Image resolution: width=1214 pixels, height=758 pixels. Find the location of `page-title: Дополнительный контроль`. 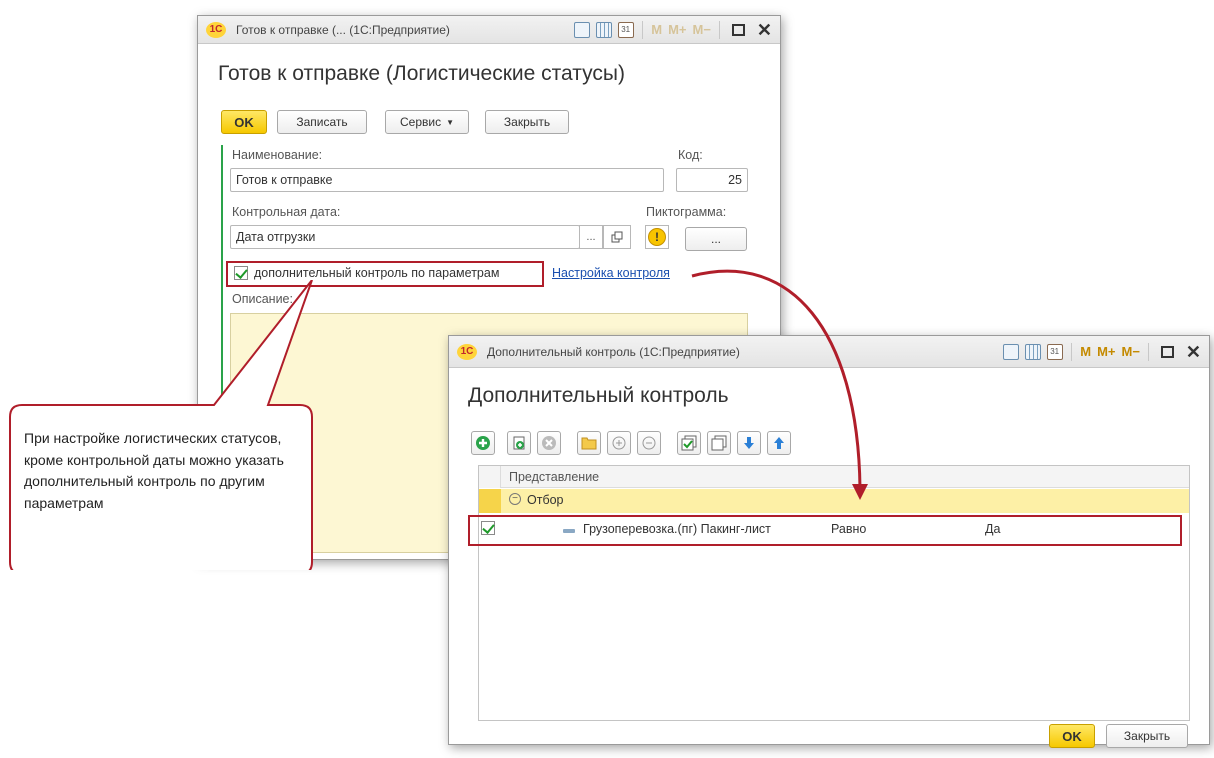

page-title: Дополнительный контроль is located at coordinates (598, 395).